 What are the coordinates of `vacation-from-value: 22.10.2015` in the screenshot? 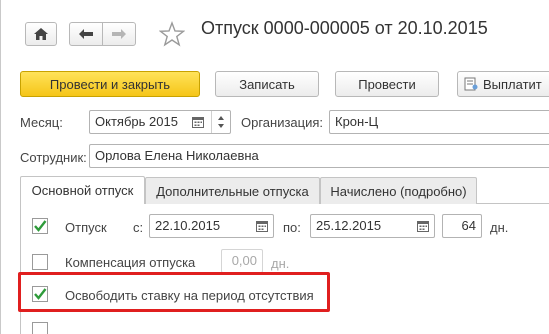 It's located at (188, 225).